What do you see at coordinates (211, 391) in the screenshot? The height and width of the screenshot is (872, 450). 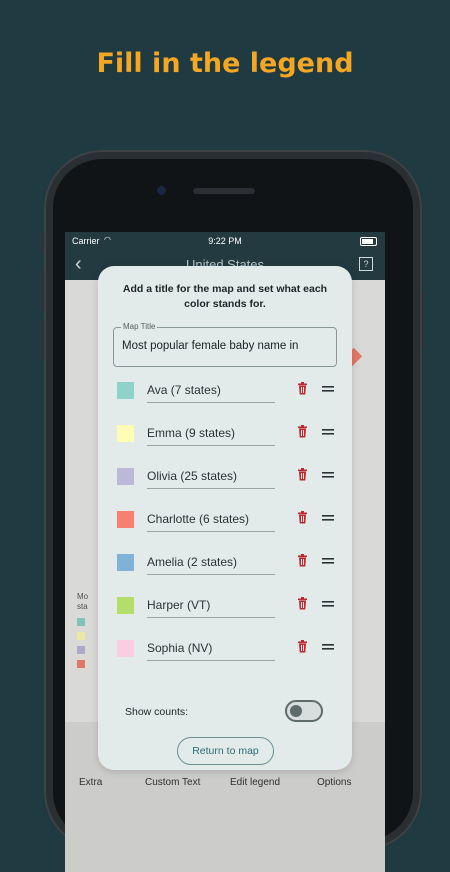 I see `legend-label-input: Ava (7 states)` at bounding box center [211, 391].